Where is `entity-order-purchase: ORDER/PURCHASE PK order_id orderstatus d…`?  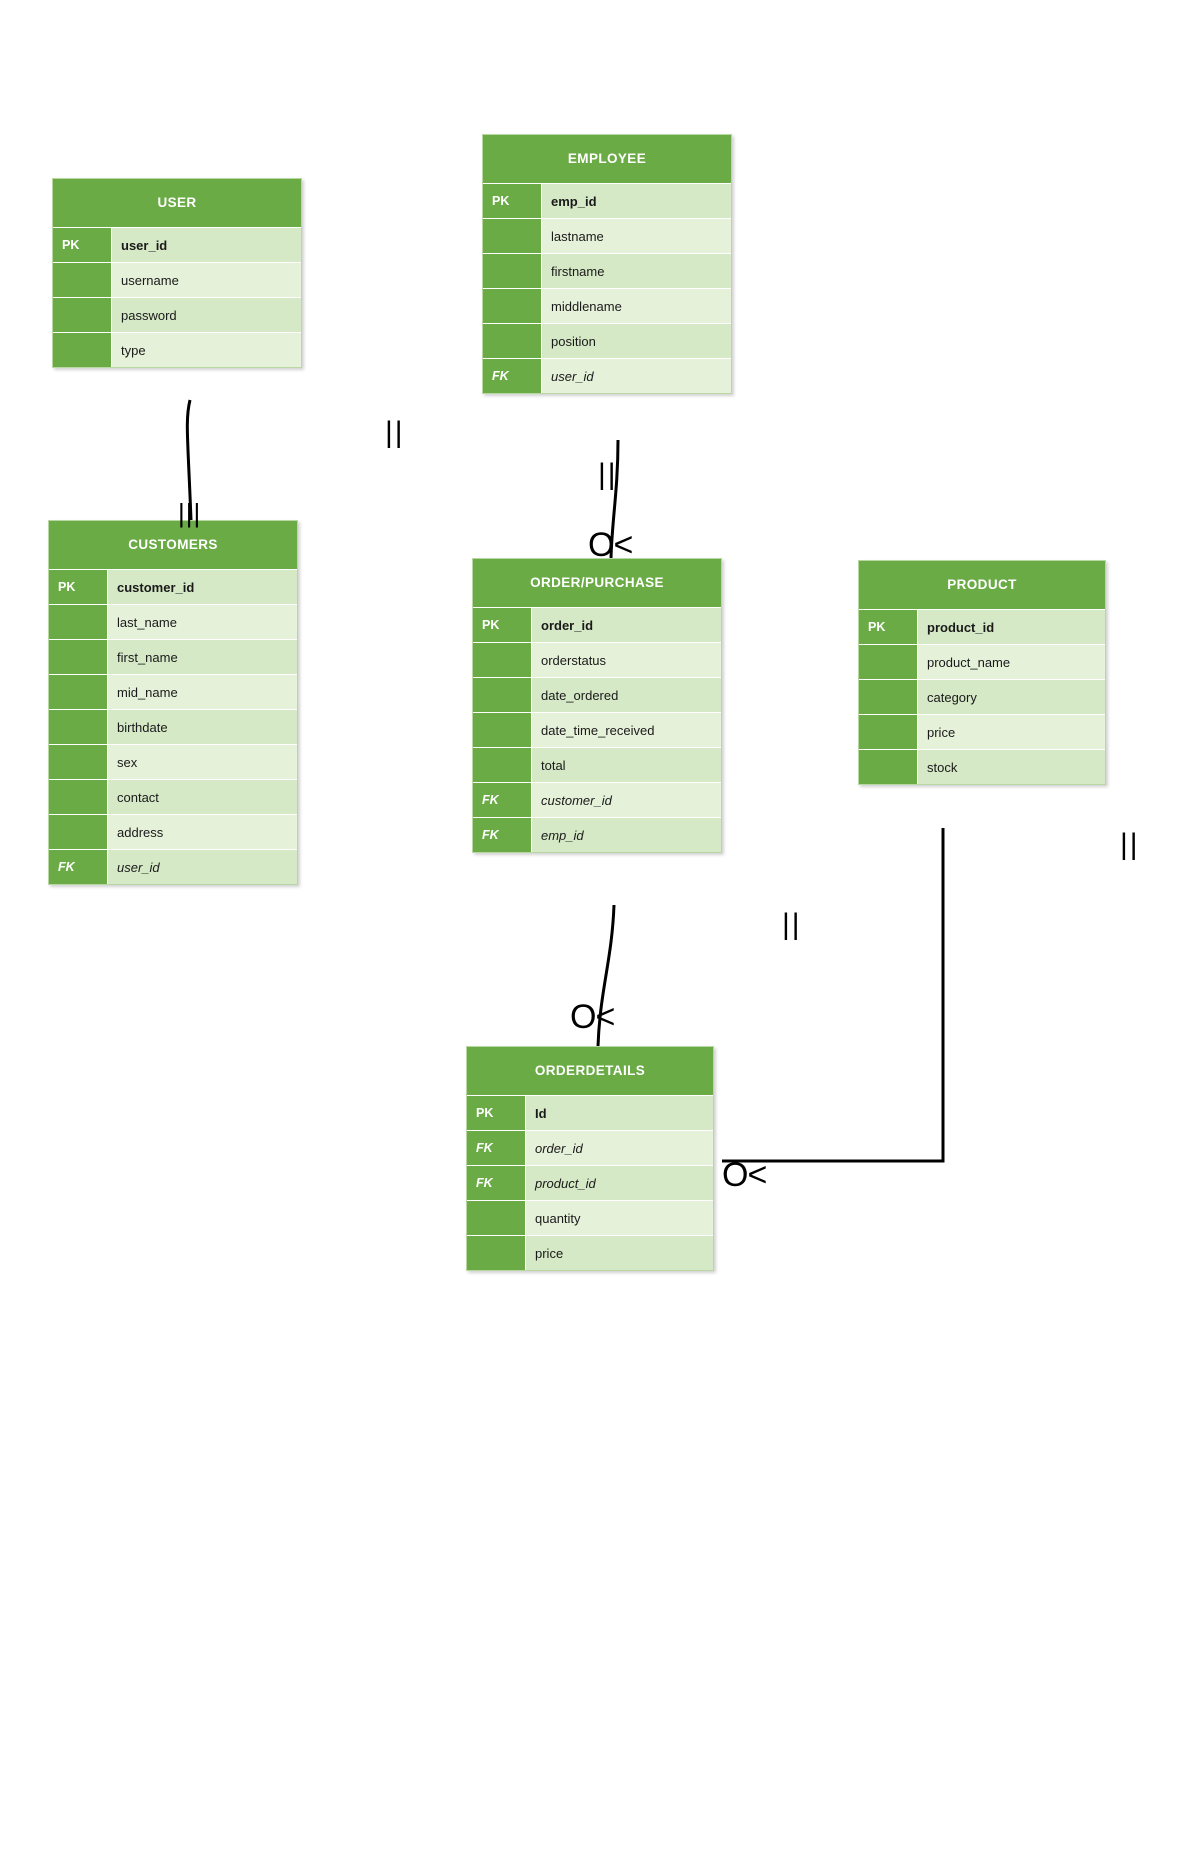 entity-order-purchase: ORDER/PURCHASE PK order_id orderstatus d… is located at coordinates (597, 705).